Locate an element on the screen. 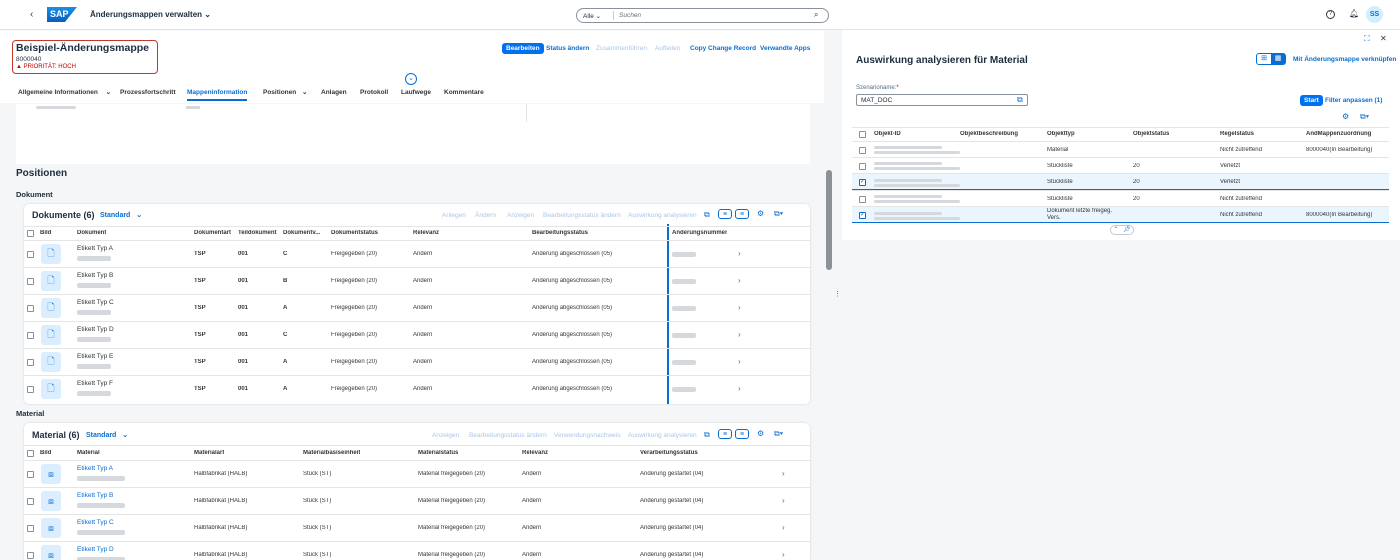 This screenshot has height=560, width=1400. close-icon: ✕ is located at coordinates (1383, 38).